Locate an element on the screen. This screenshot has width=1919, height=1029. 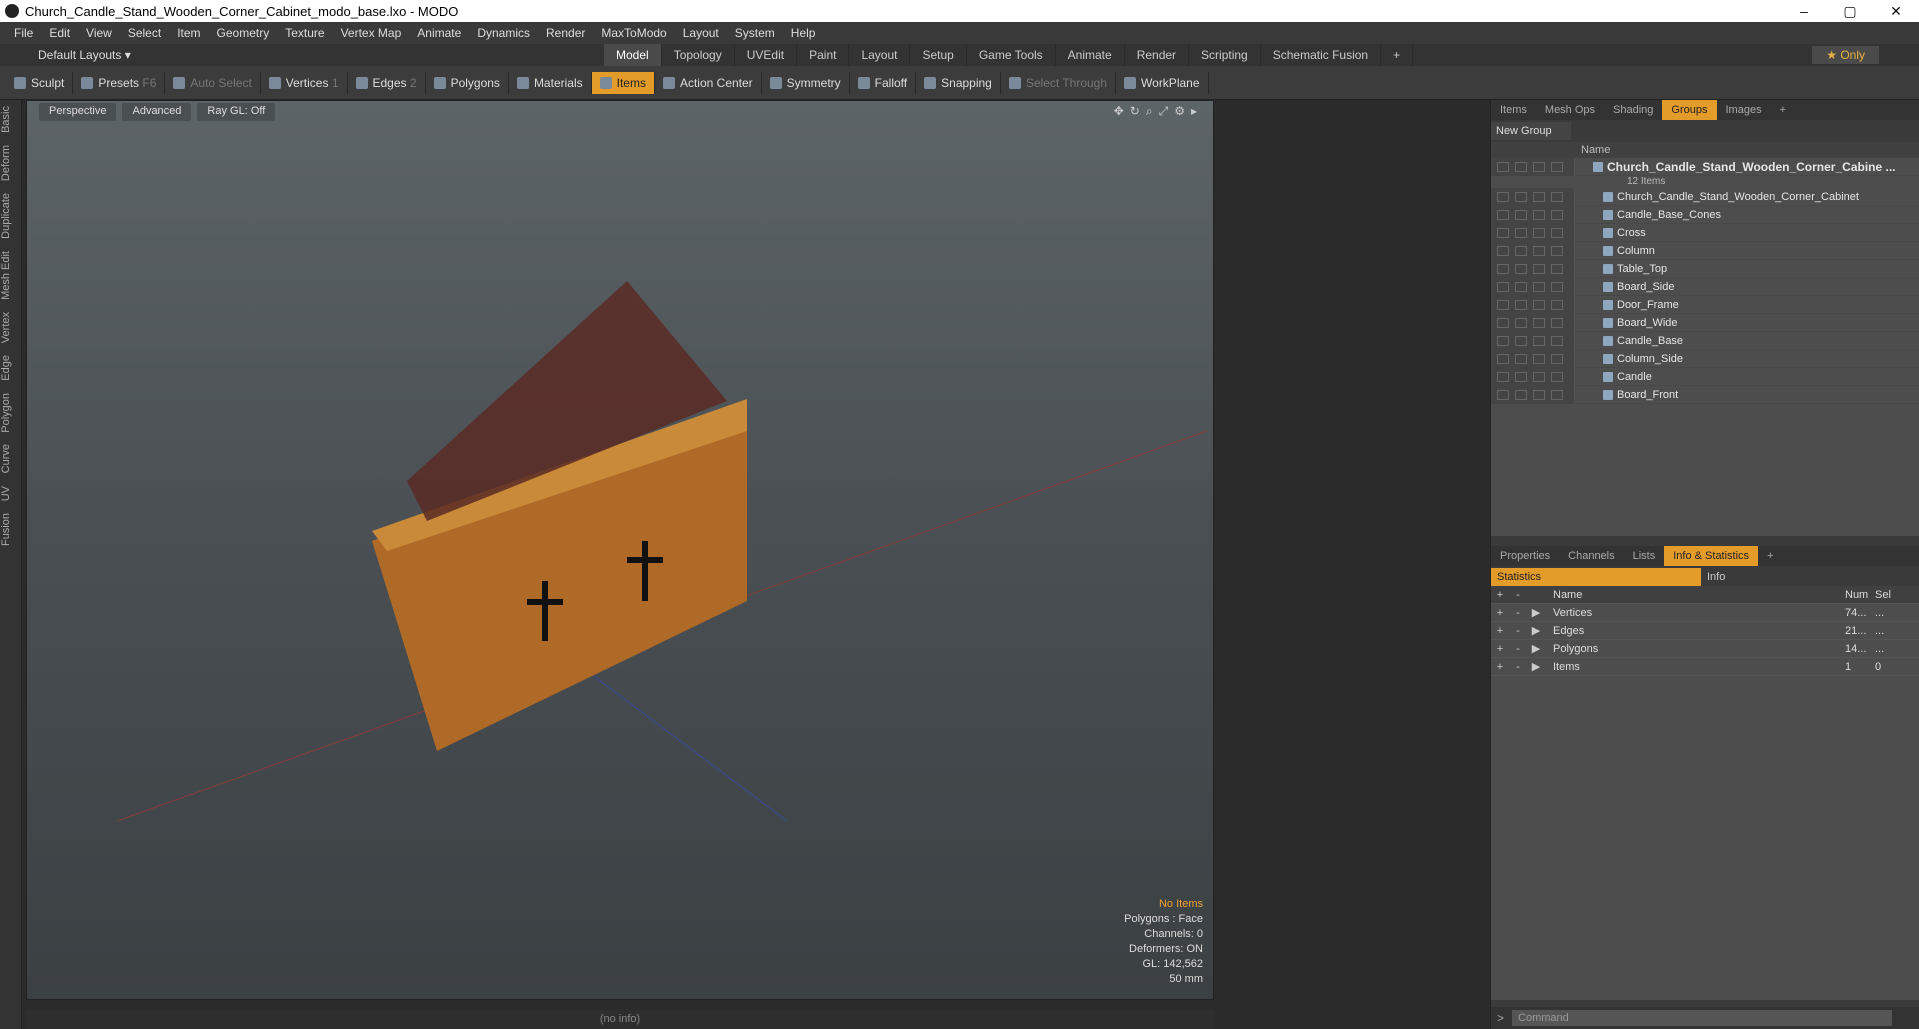
layout-tab-5: Setup is located at coordinates (938, 55).